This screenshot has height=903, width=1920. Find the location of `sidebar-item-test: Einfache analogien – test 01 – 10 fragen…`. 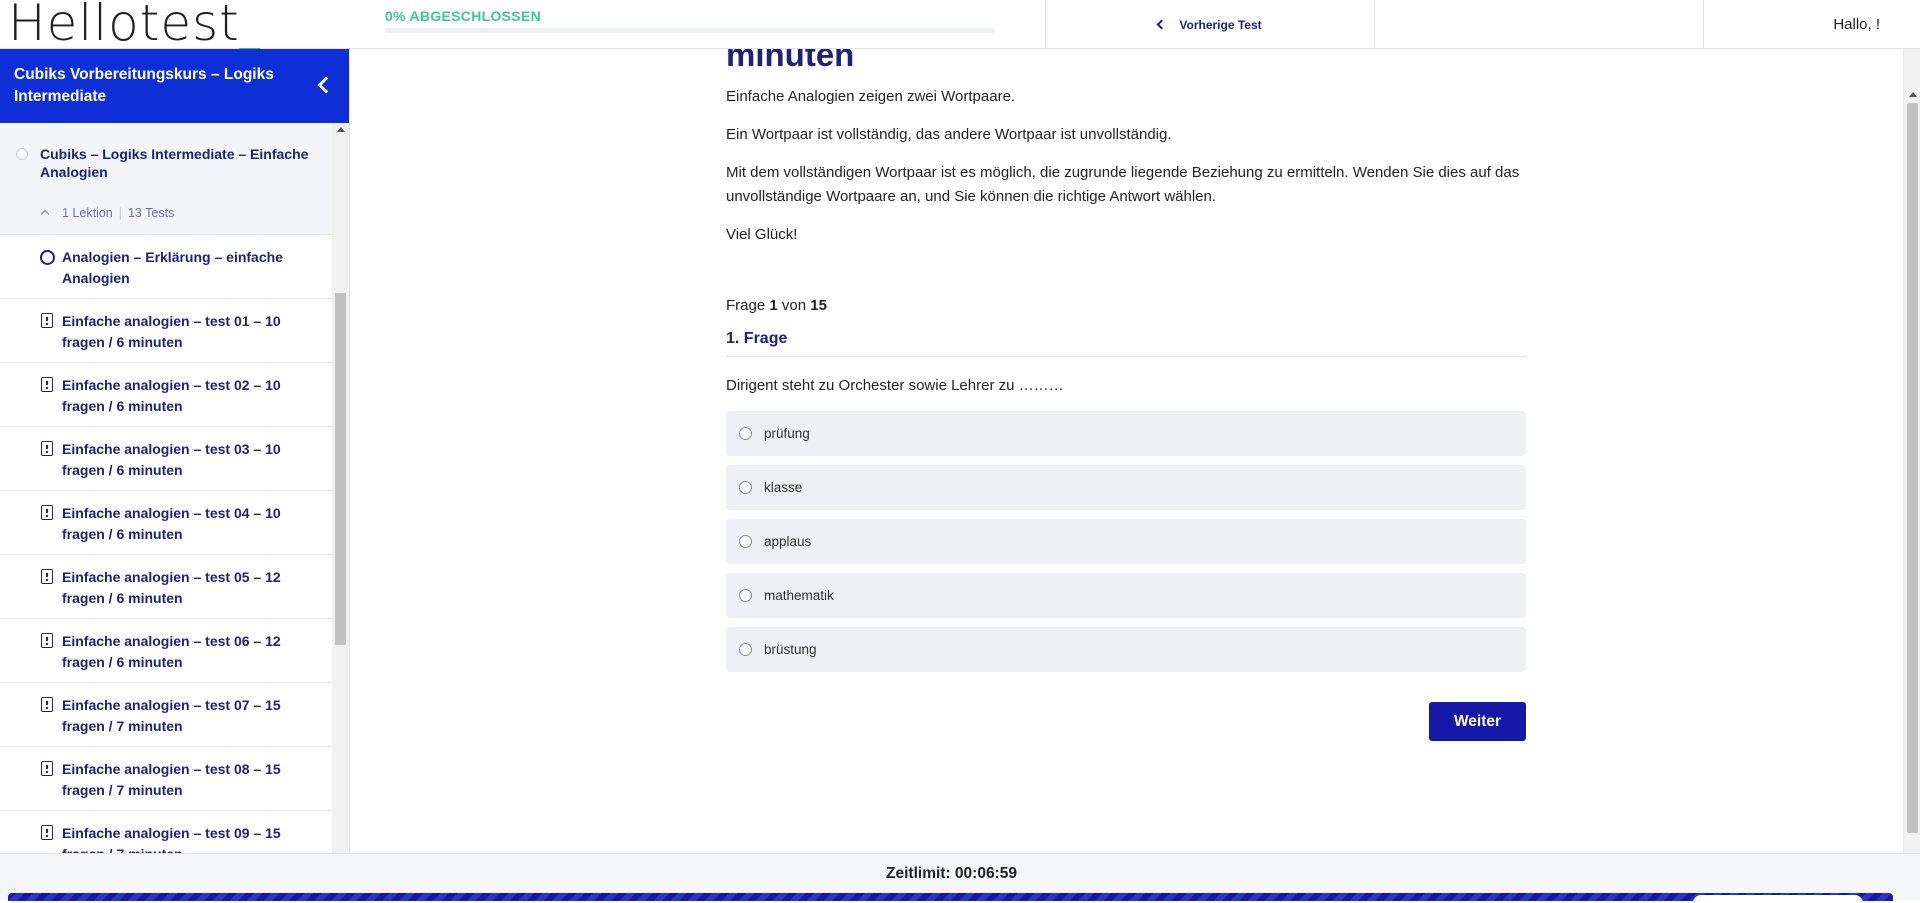

sidebar-item-test: Einfache analogien – test 01 – 10 fragen… is located at coordinates (166, 331).